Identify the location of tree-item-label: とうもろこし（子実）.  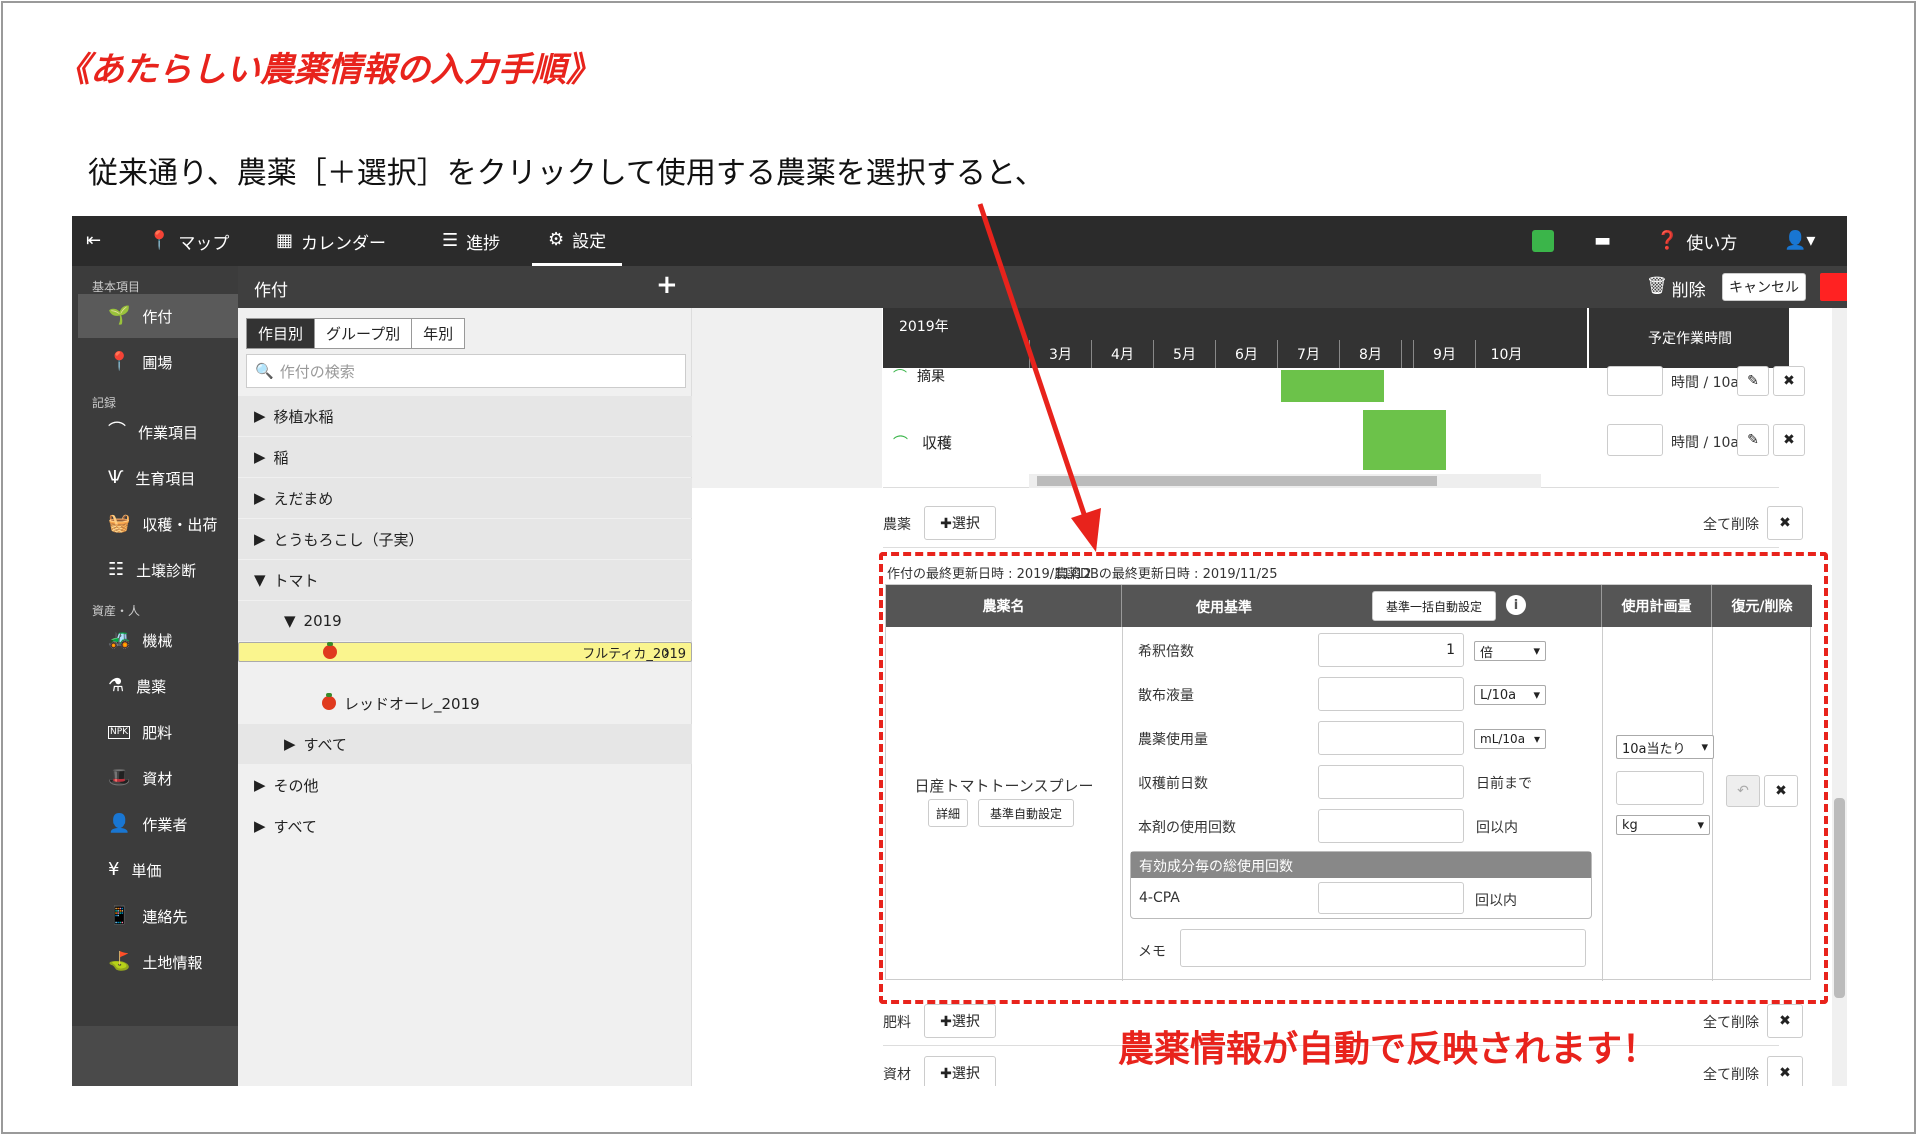
(348, 539).